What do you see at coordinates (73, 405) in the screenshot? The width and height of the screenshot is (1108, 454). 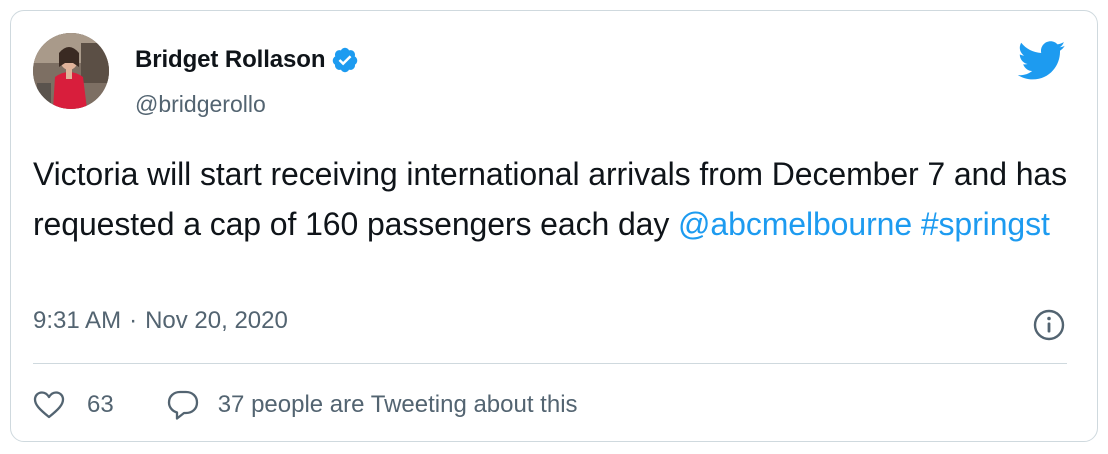 I see `like-button: 63` at bounding box center [73, 405].